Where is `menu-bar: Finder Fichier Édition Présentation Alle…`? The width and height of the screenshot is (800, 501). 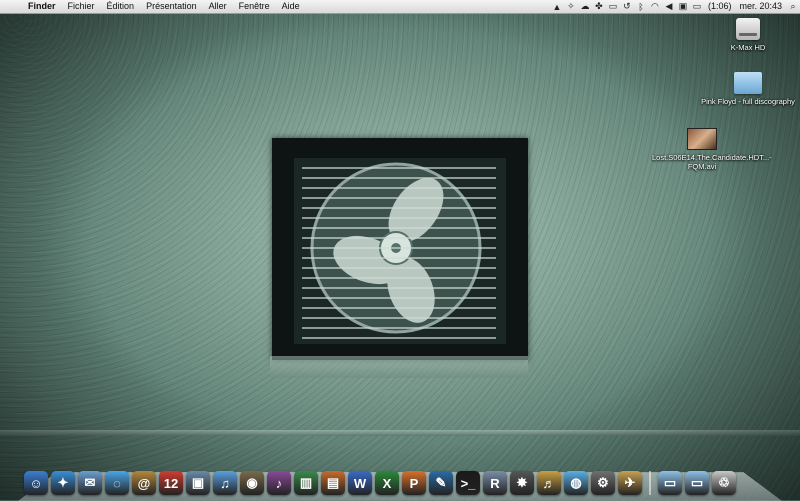
menu-bar: Finder Fichier Édition Présentation Alle… is located at coordinates (400, 7).